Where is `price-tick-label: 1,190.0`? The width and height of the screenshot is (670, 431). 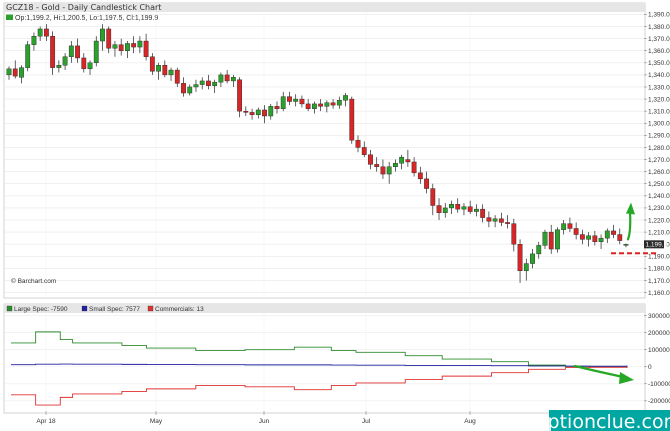
price-tick-label: 1,190.0 is located at coordinates (659, 257).